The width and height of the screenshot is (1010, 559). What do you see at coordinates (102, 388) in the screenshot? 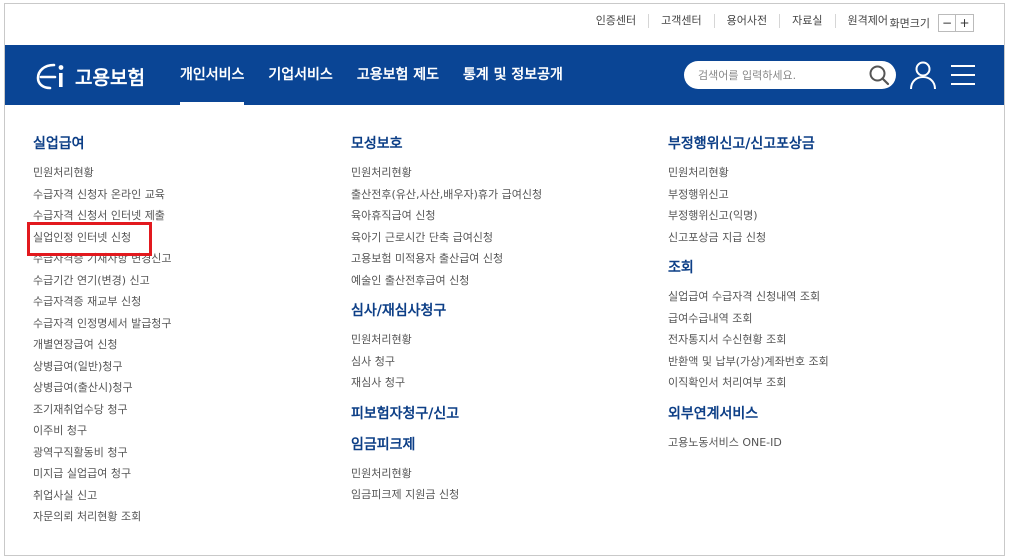
I see `list-item: 상병급여(출산시)청구` at bounding box center [102, 388].